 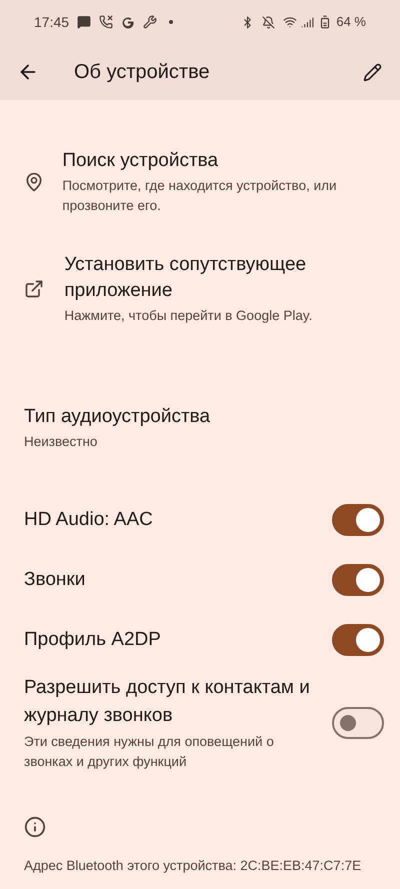 What do you see at coordinates (34, 289) in the screenshot?
I see `external-link-icon` at bounding box center [34, 289].